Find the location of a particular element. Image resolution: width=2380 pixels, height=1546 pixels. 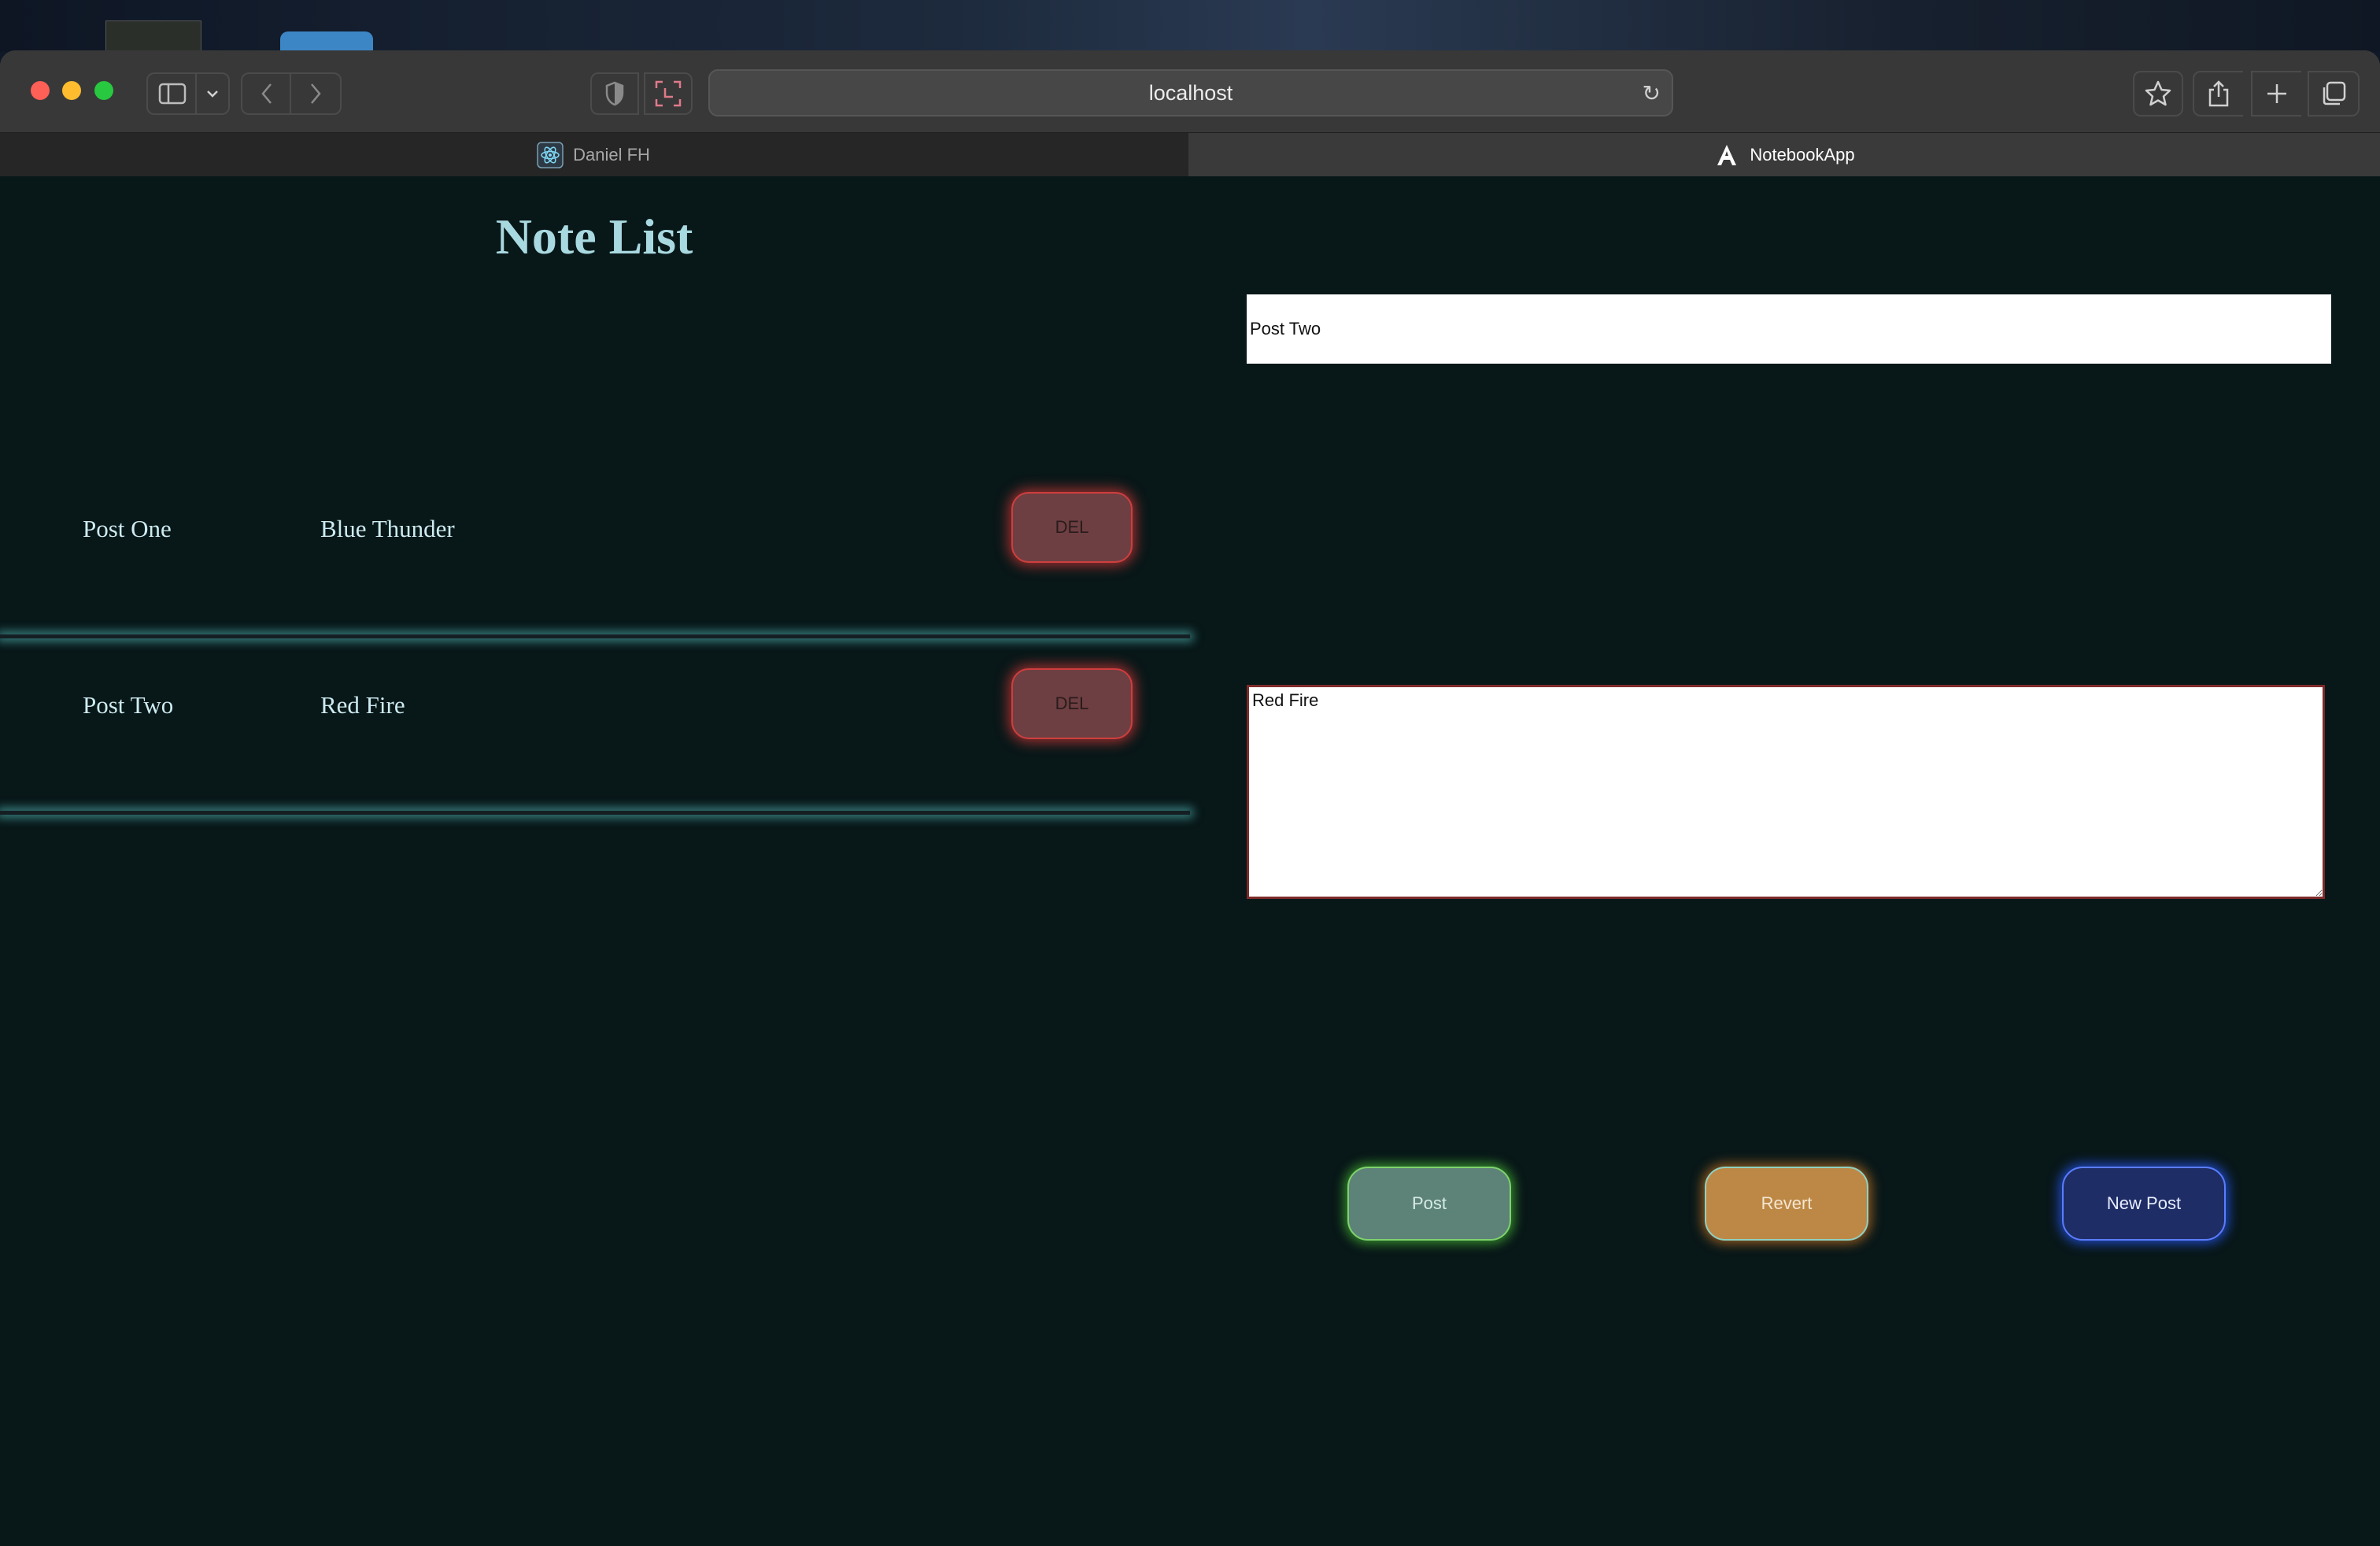

address-bar: localhost ↻ is located at coordinates (1190, 93).